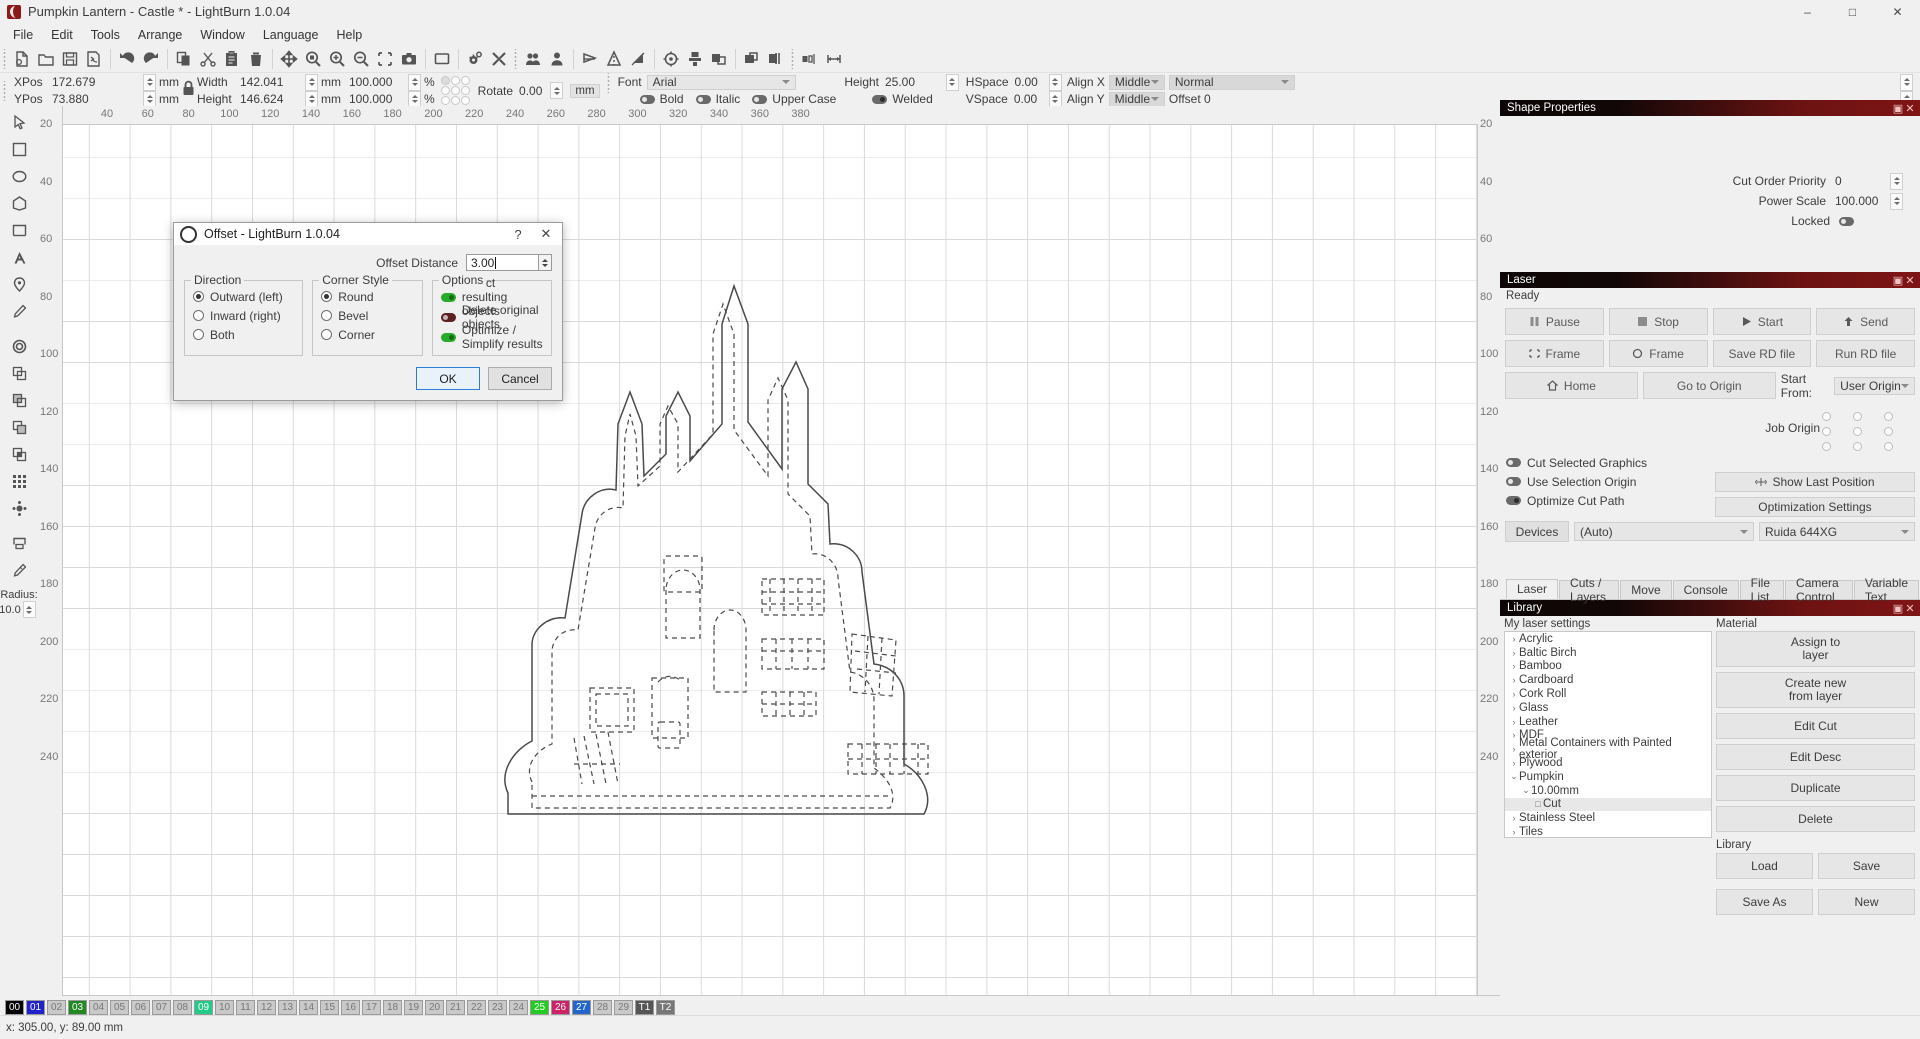 The image size is (1920, 1039). Describe the element at coordinates (1608, 667) in the screenshot. I see `library-tree-item: › Bamboo` at that location.